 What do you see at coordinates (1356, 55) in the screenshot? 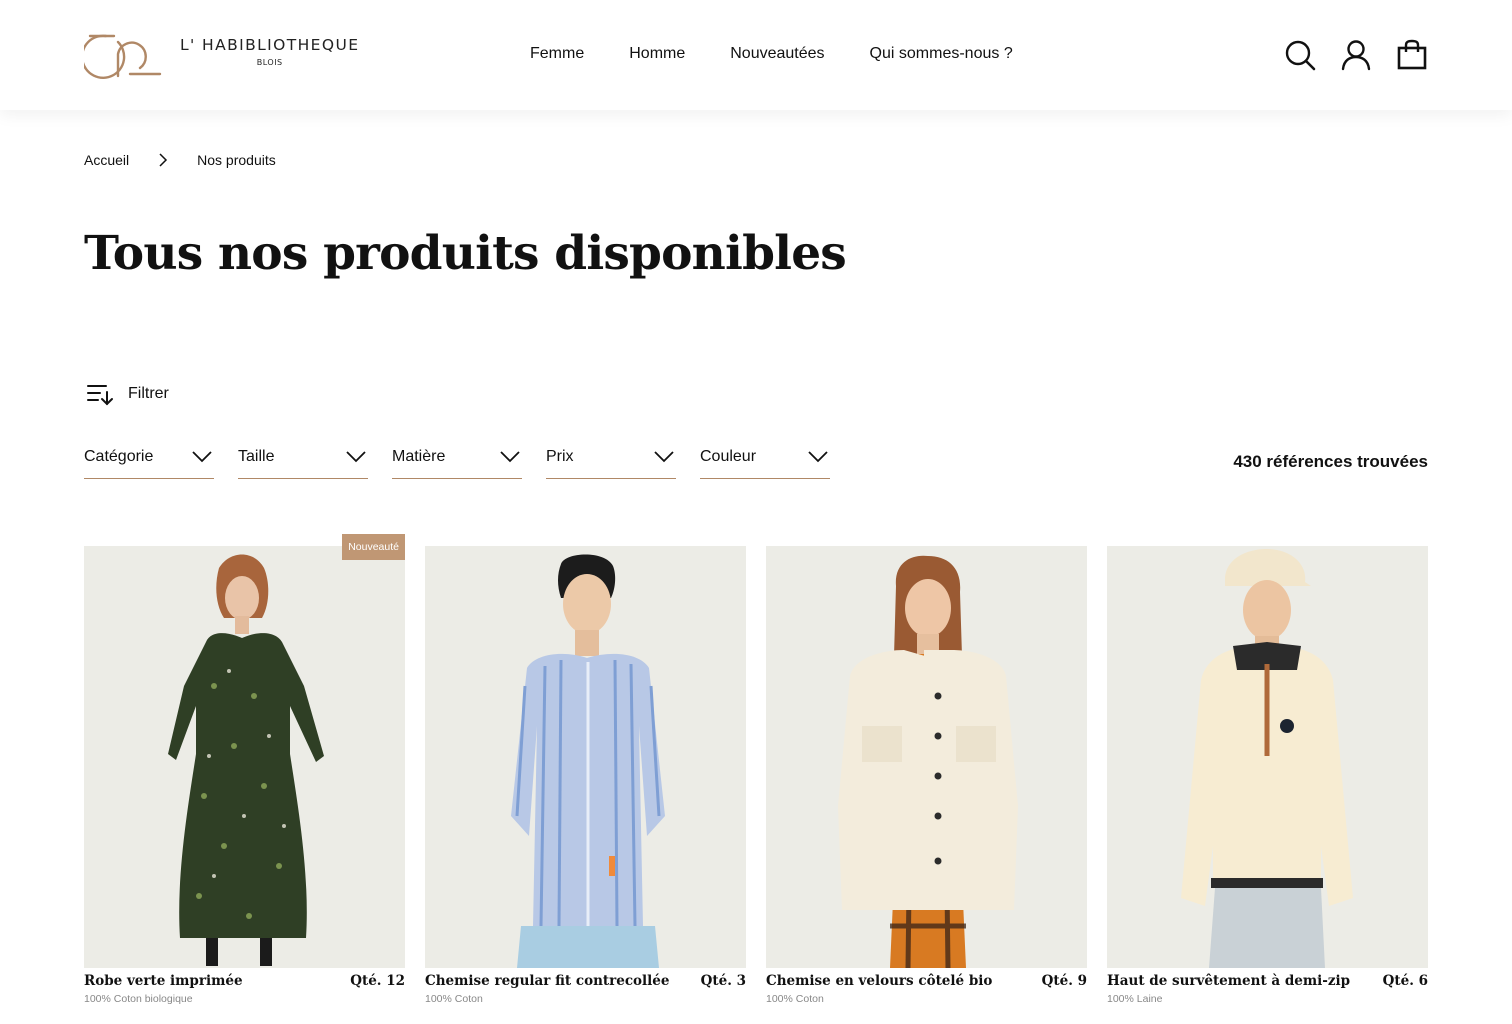
I see `user-icon` at bounding box center [1356, 55].